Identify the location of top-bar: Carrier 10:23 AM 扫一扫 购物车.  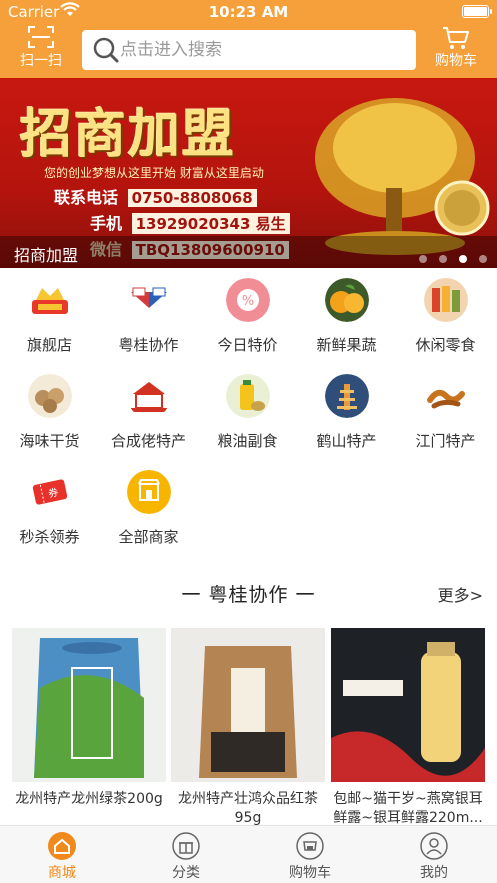
(248, 39).